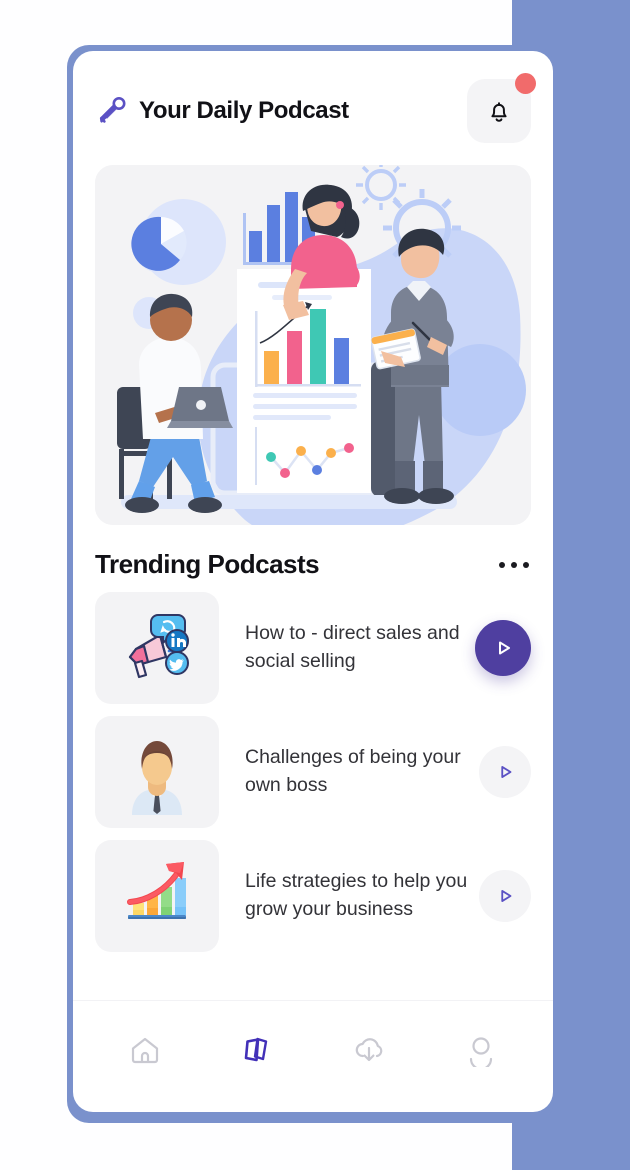  I want to click on podcast-list-item: How to - direct sales and social selling, so click(313, 648).